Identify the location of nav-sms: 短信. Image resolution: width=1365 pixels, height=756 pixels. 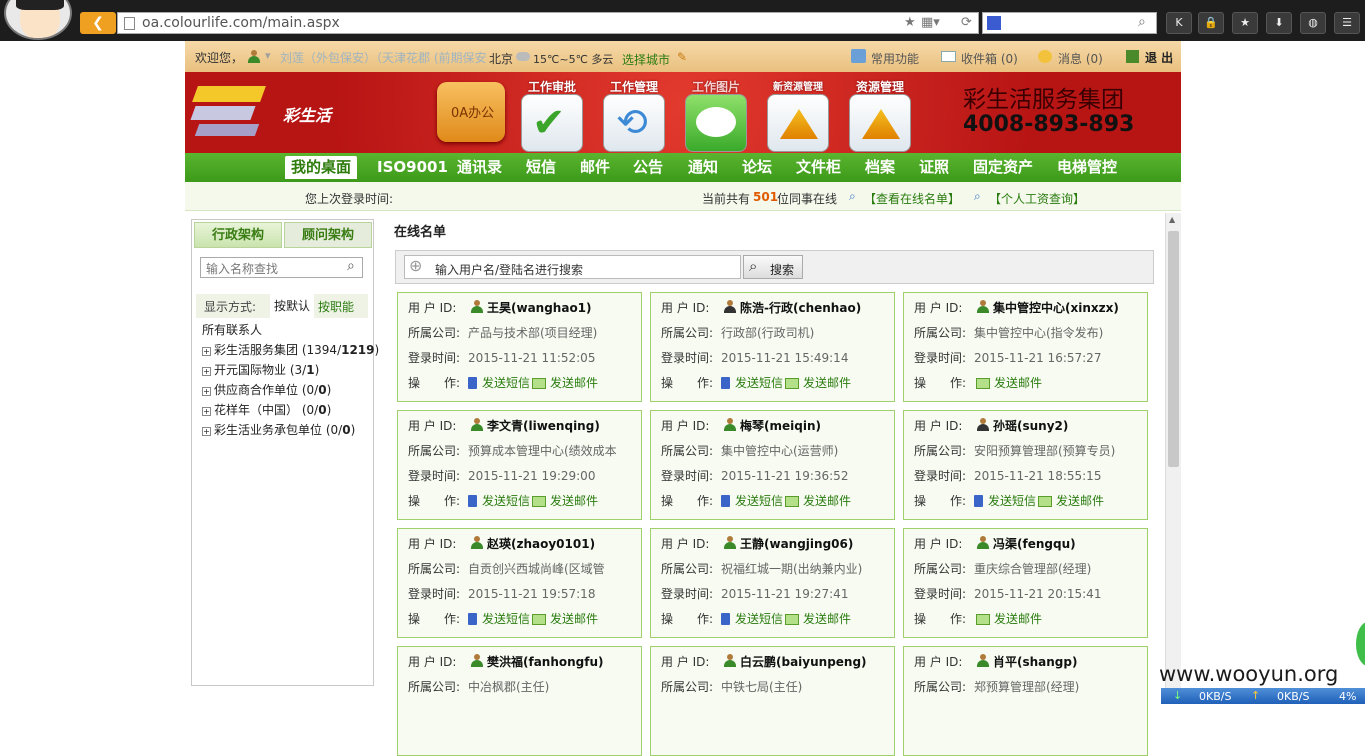
(541, 167).